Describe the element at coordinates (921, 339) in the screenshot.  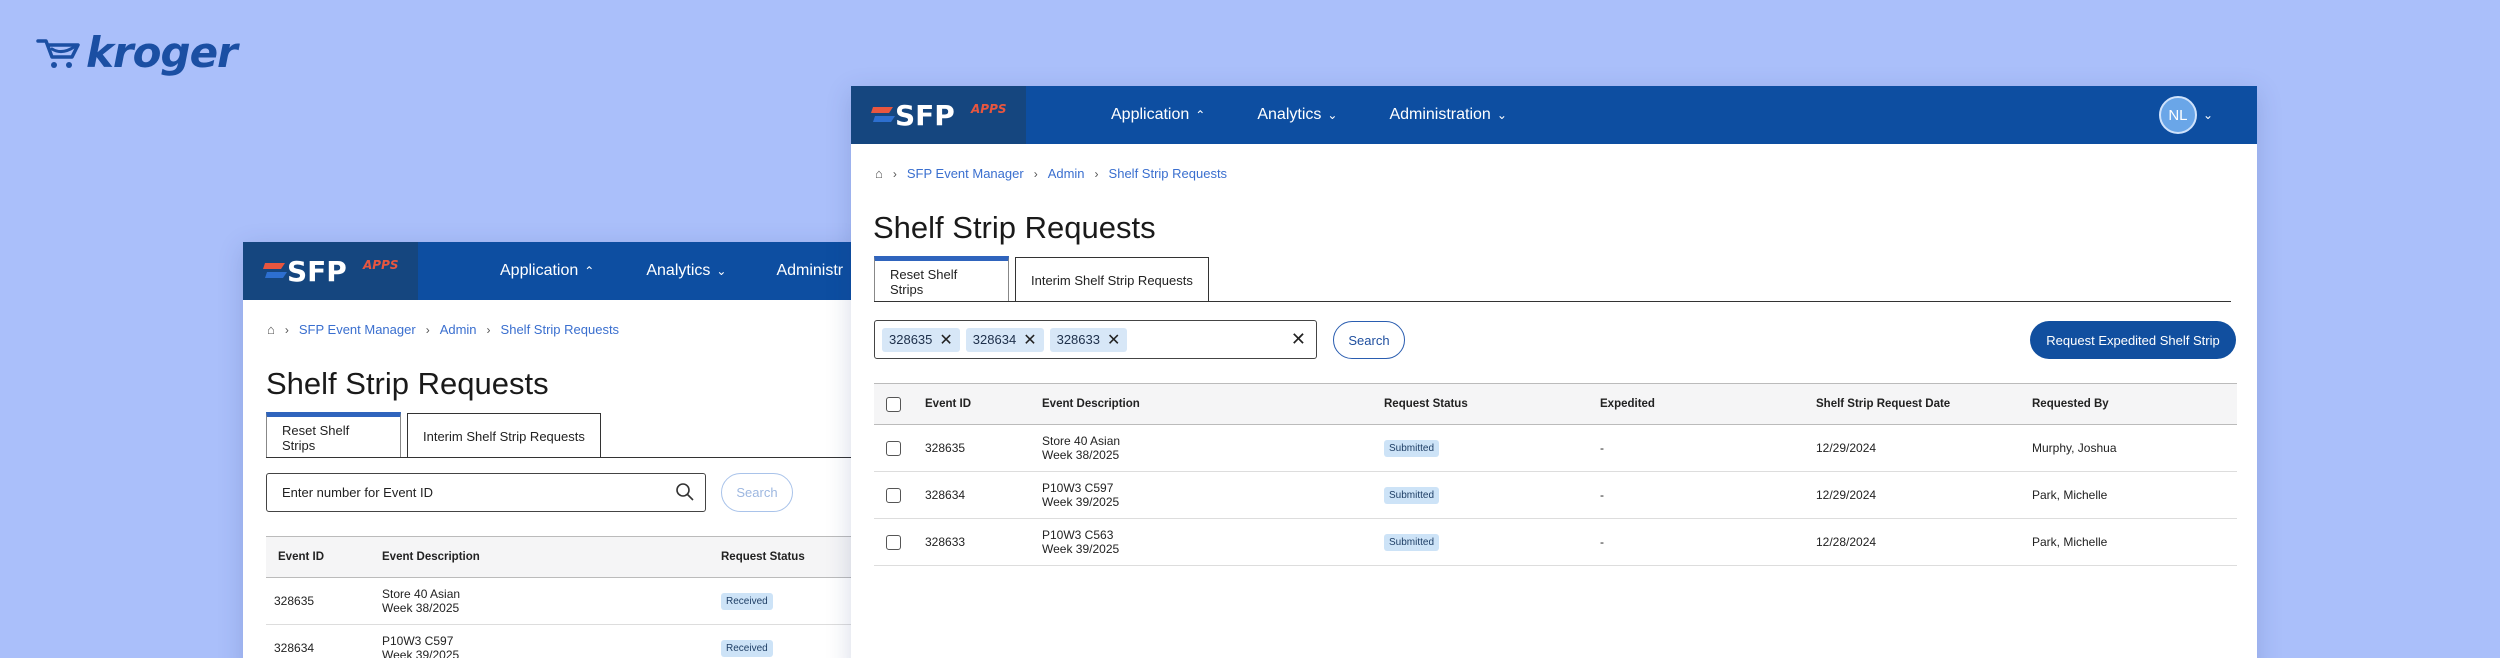
I see `event-chip: 328635 ✕` at that location.